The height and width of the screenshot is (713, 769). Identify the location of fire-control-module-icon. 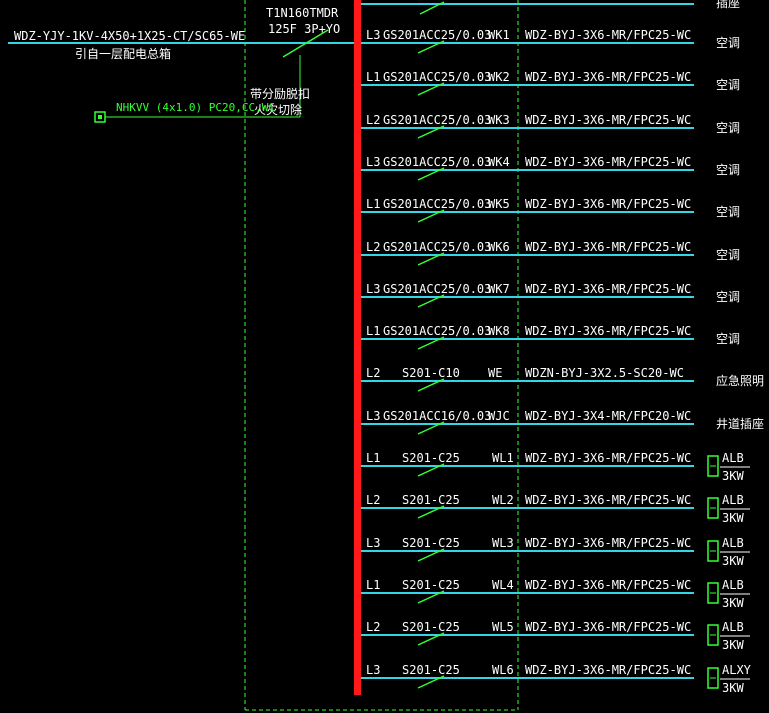
(100, 117).